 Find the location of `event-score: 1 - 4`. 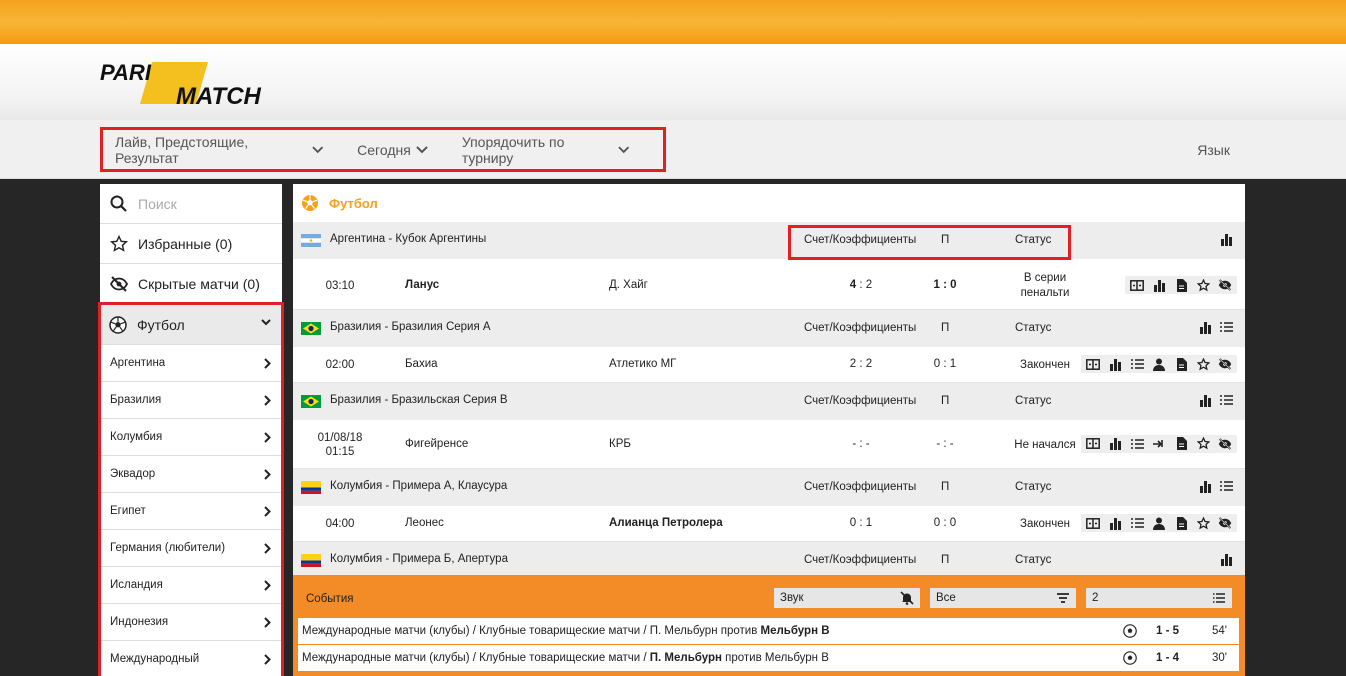

event-score: 1 - 4 is located at coordinates (1168, 658).